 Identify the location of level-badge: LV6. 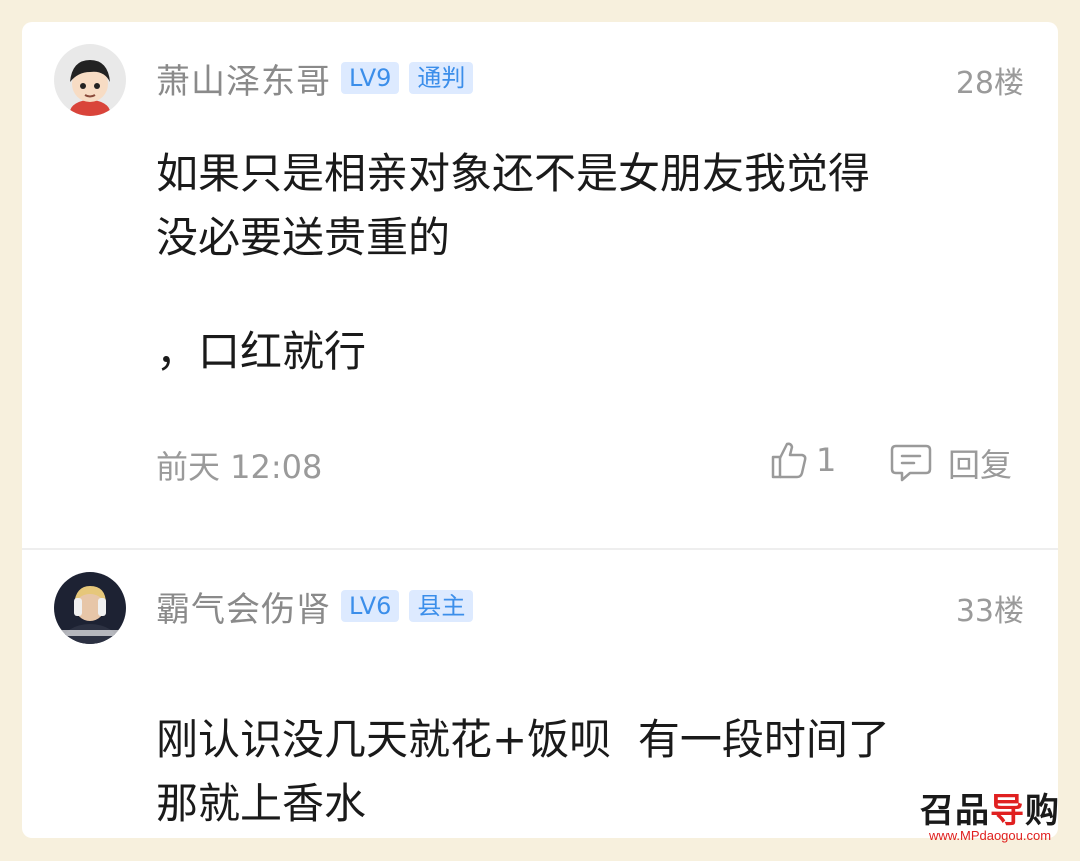
(370, 606).